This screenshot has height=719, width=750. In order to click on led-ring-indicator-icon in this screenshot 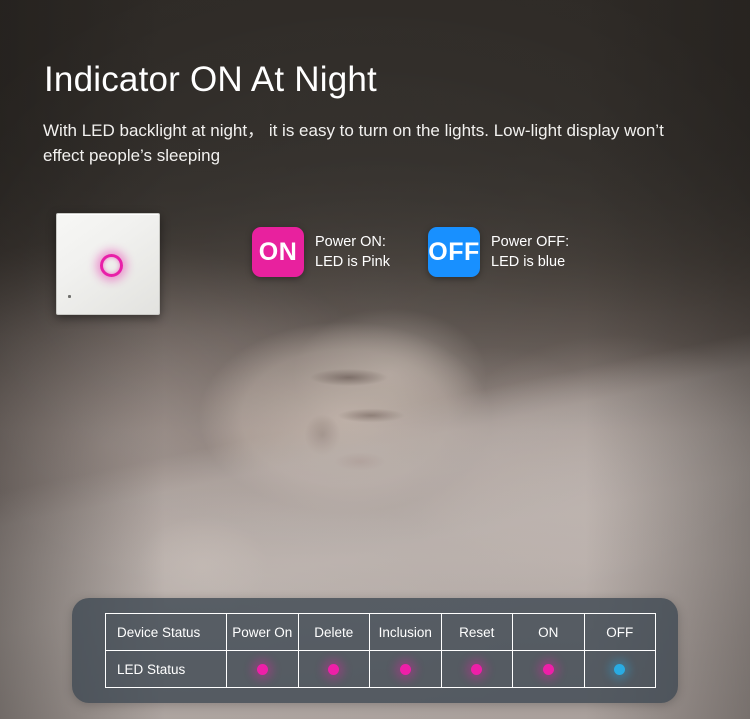, I will do `click(111, 265)`.